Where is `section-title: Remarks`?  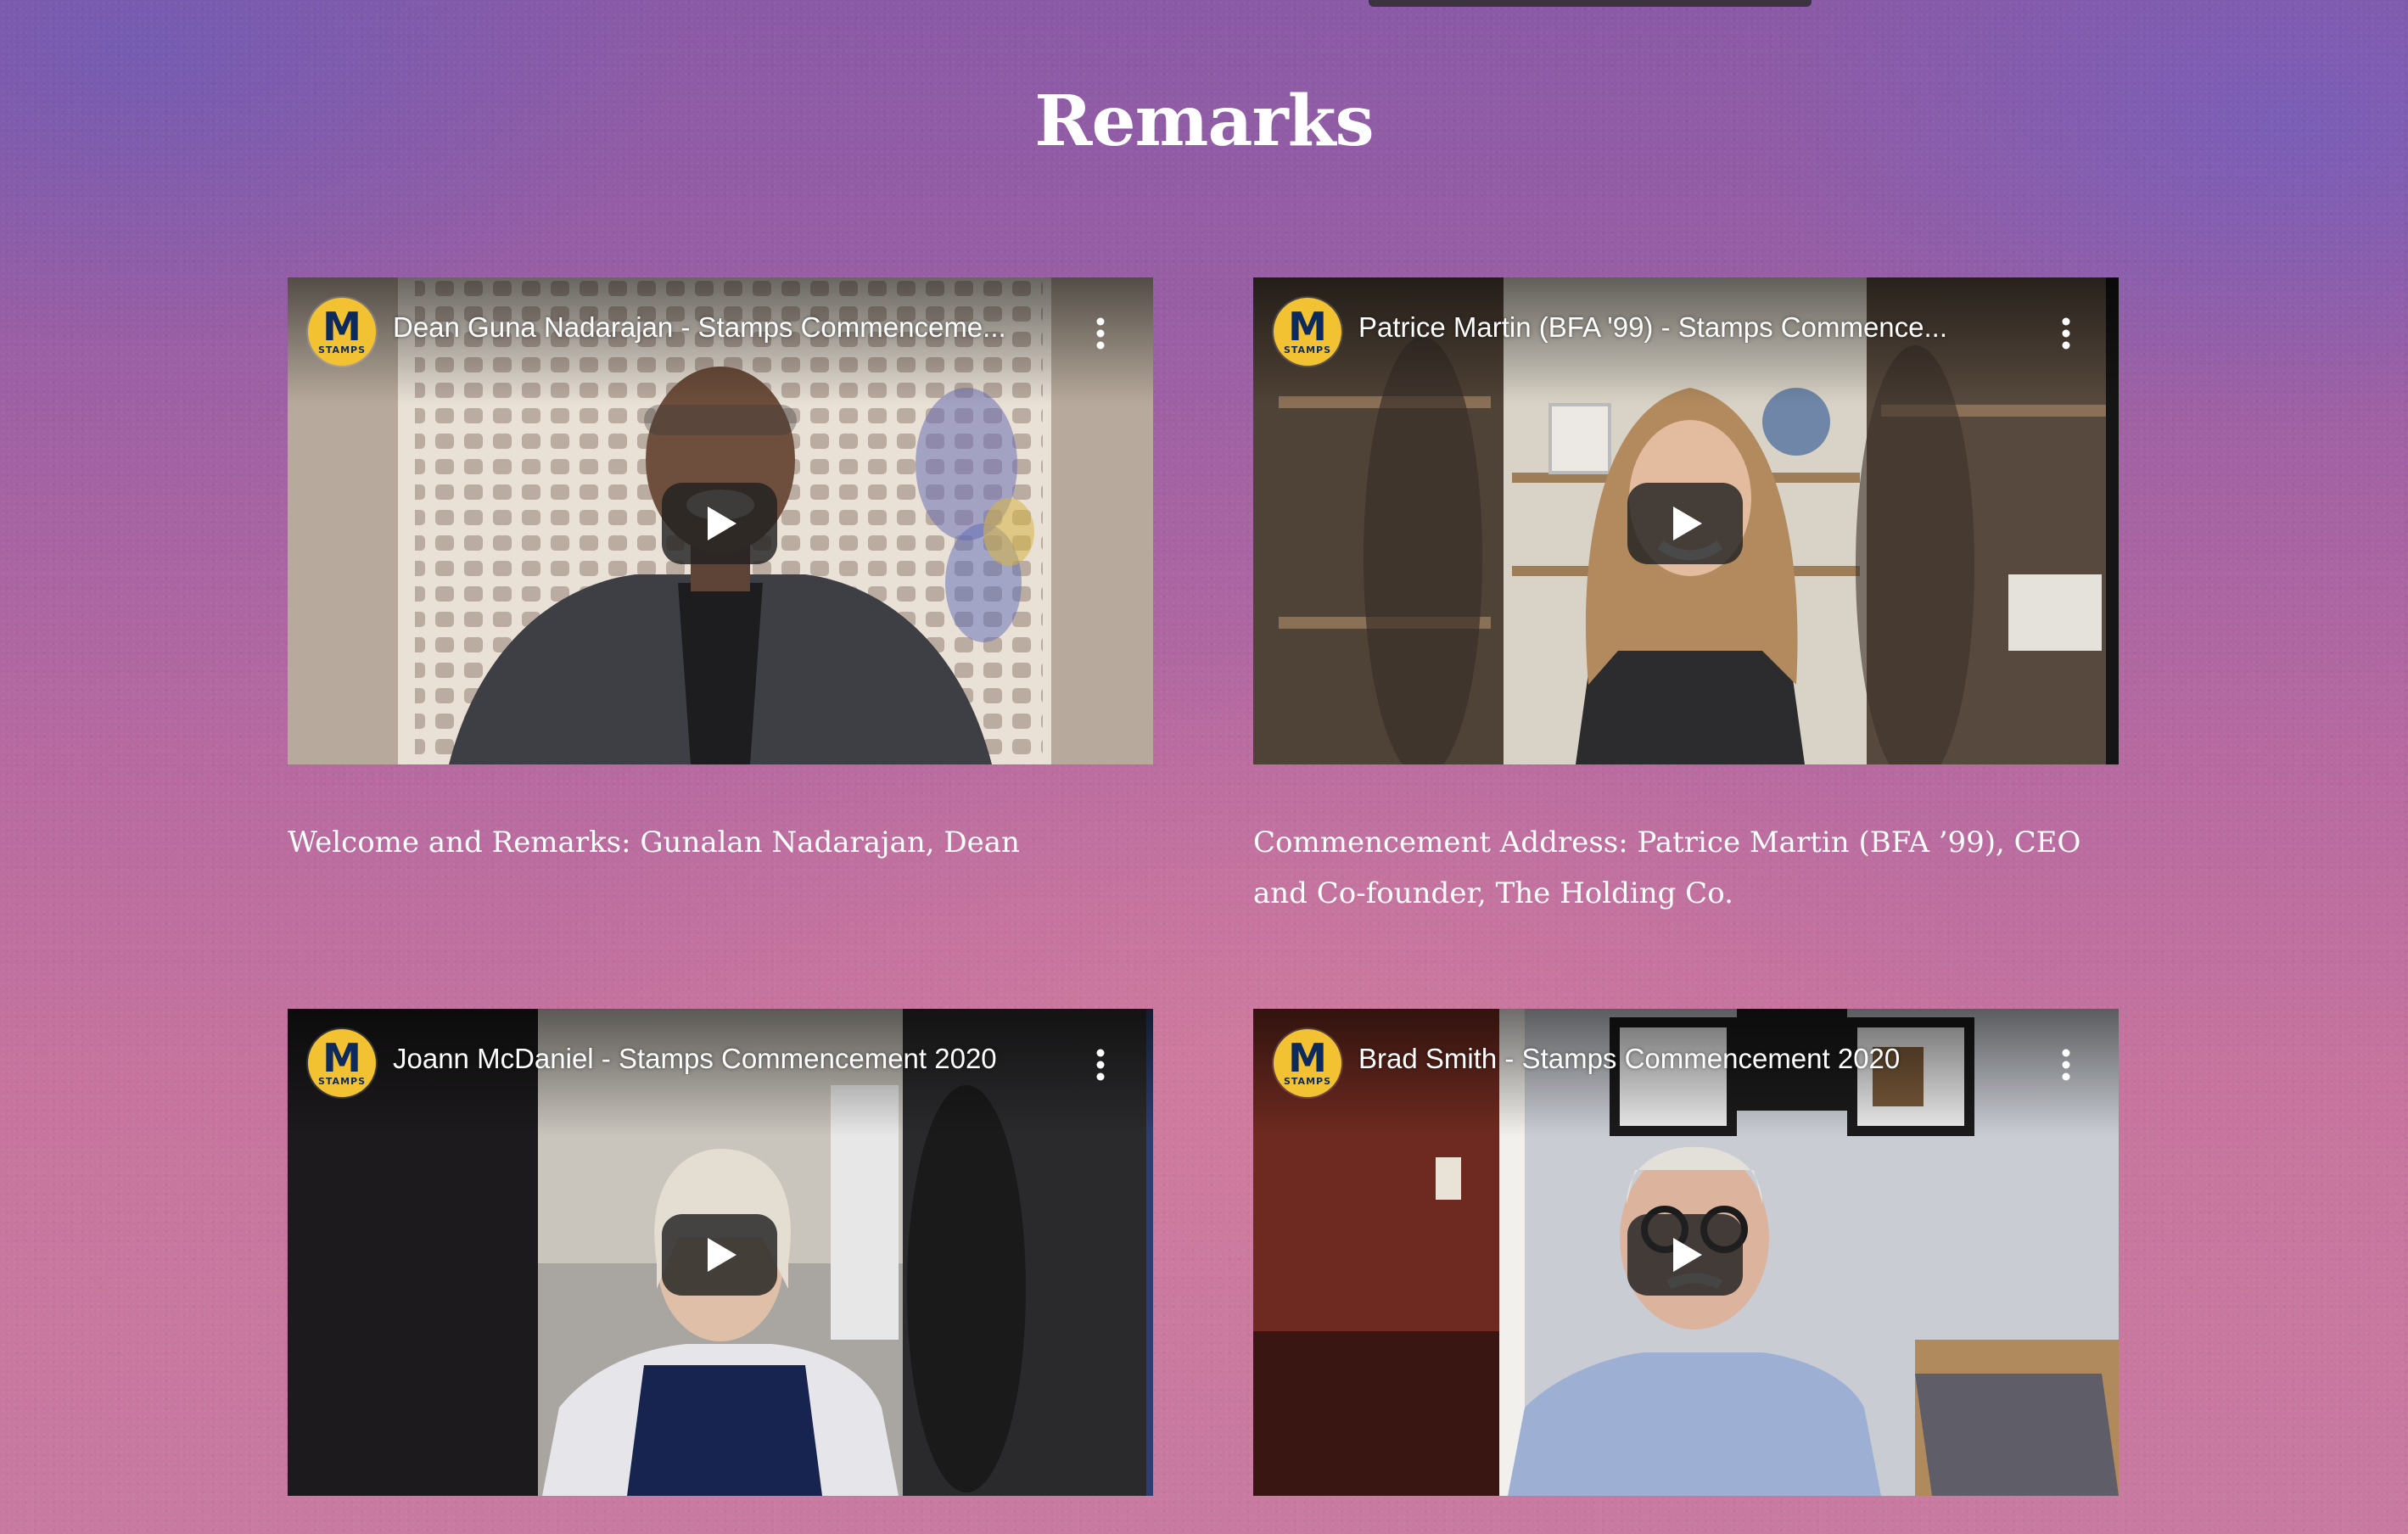
section-title: Remarks is located at coordinates (1204, 121).